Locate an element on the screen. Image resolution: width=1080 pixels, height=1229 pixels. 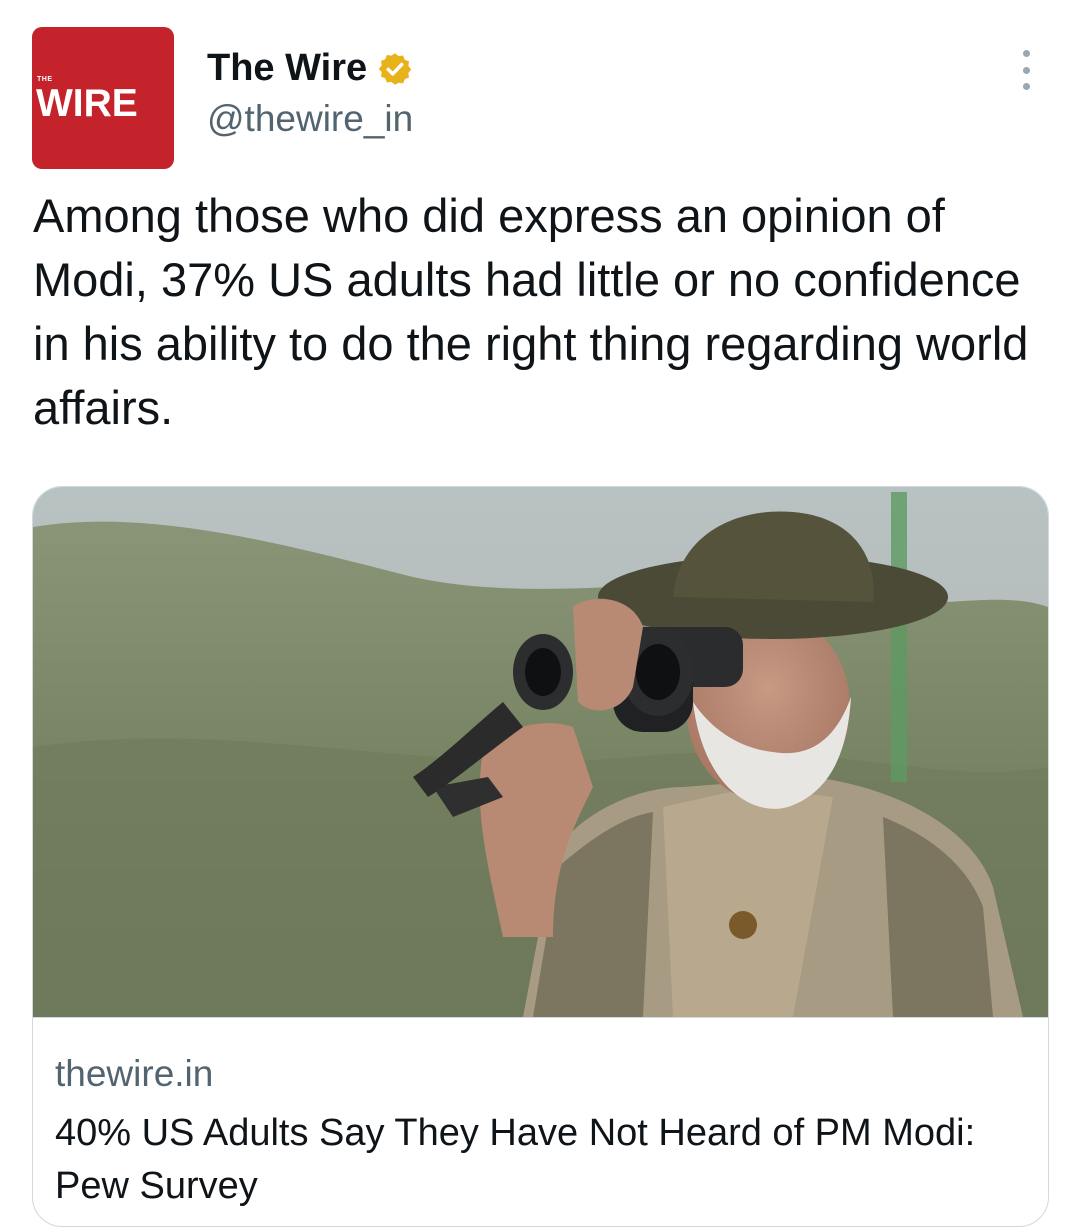
account-handle: @thewire_in is located at coordinates (310, 119).